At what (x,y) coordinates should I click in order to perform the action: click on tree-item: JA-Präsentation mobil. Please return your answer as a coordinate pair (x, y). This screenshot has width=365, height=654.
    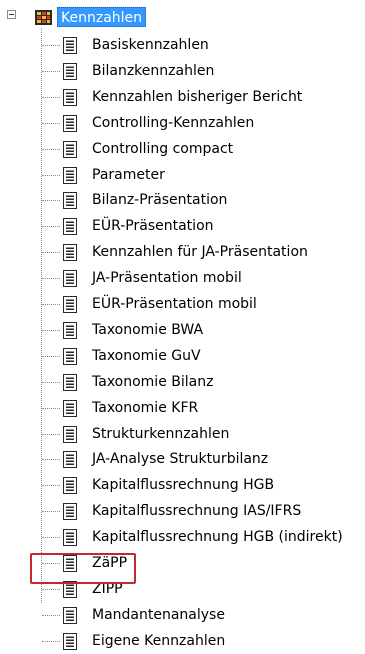
    Looking at the image, I should click on (182, 278).